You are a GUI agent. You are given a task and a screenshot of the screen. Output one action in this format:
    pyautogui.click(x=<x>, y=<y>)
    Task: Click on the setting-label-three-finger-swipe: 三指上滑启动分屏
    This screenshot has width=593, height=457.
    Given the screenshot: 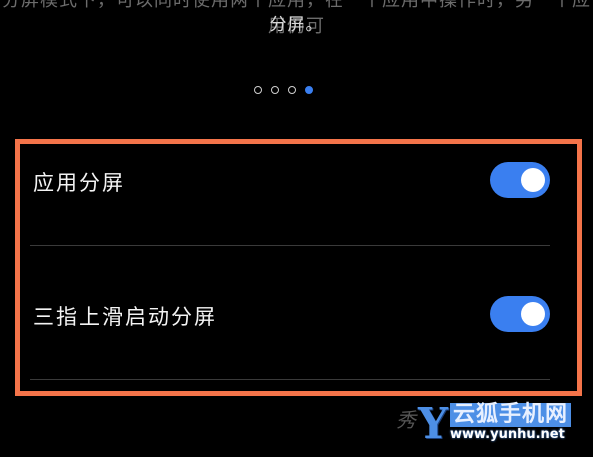 What is the action you would take?
    pyautogui.click(x=125, y=317)
    